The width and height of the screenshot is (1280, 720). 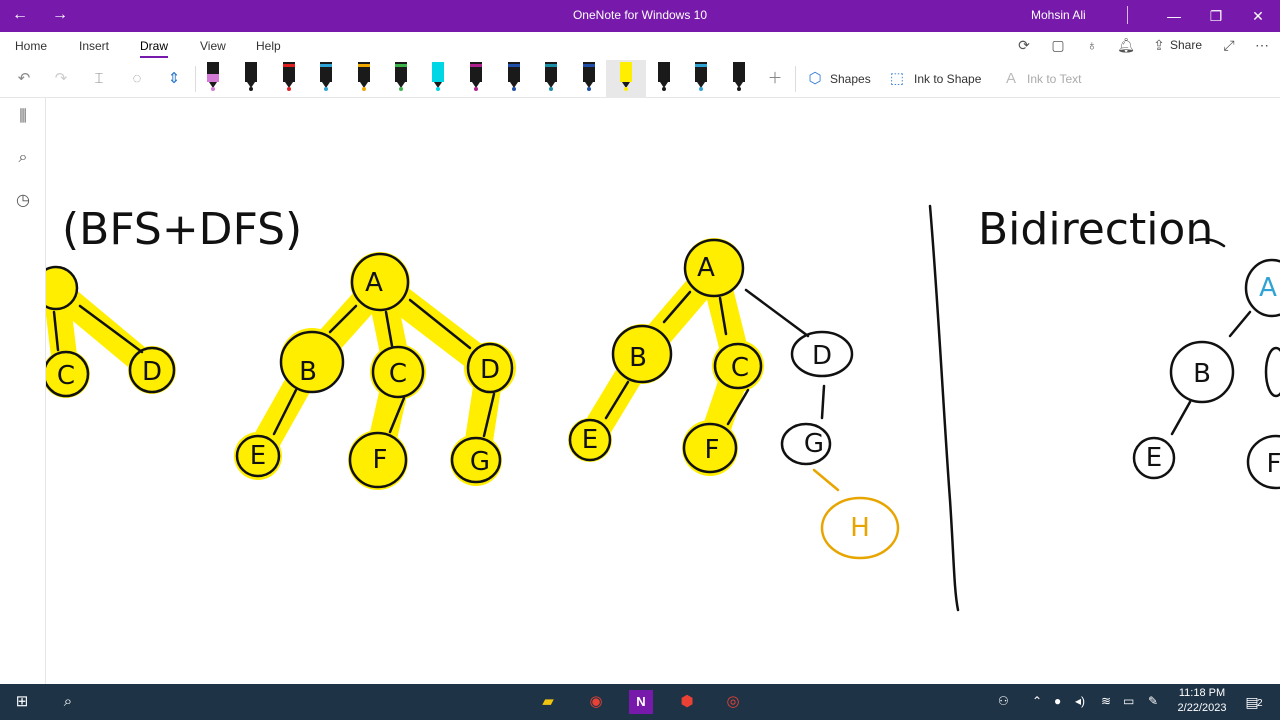 I want to click on sync-icon: ⟳, so click(x=1024, y=46).